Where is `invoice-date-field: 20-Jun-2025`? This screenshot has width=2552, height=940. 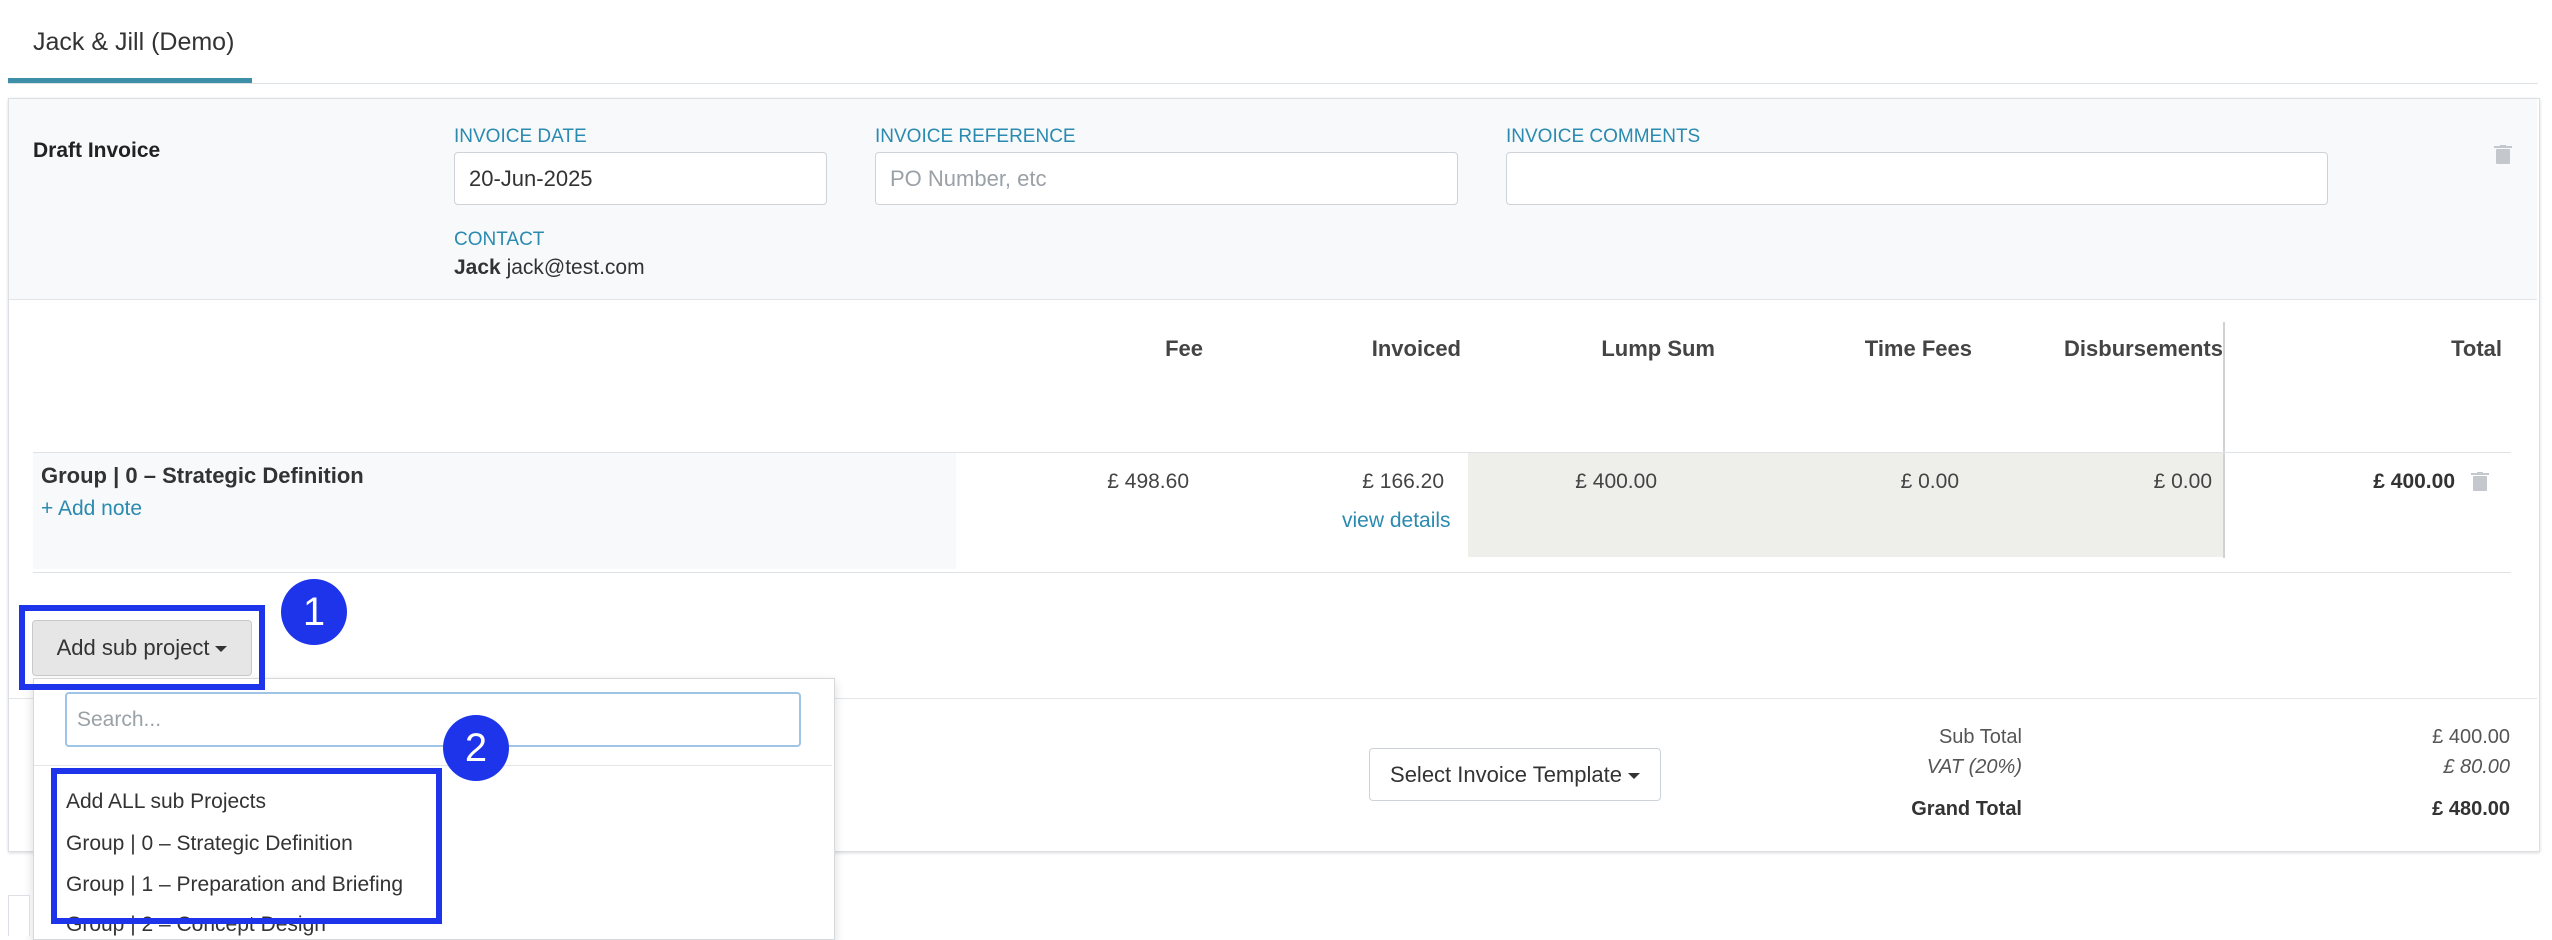
invoice-date-field: 20-Jun-2025 is located at coordinates (640, 178).